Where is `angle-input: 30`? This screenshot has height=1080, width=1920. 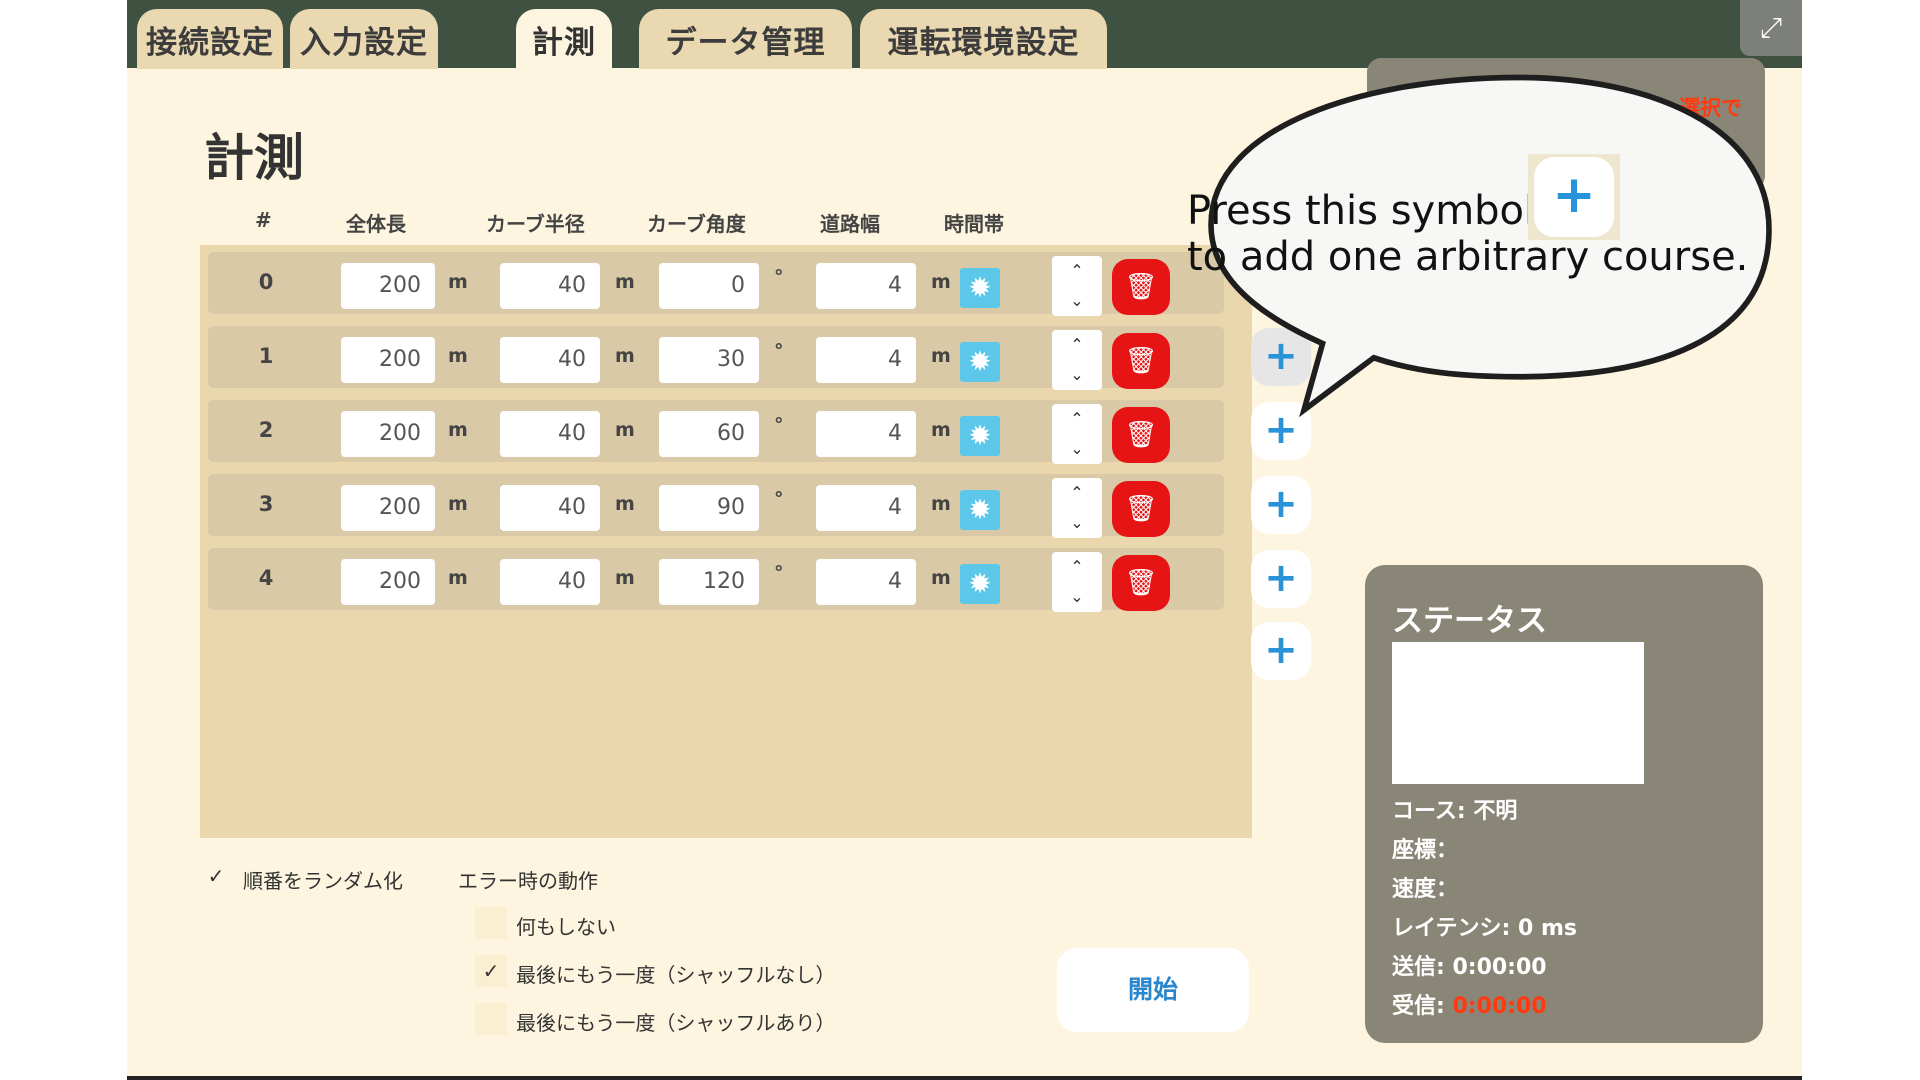 angle-input: 30 is located at coordinates (709, 360).